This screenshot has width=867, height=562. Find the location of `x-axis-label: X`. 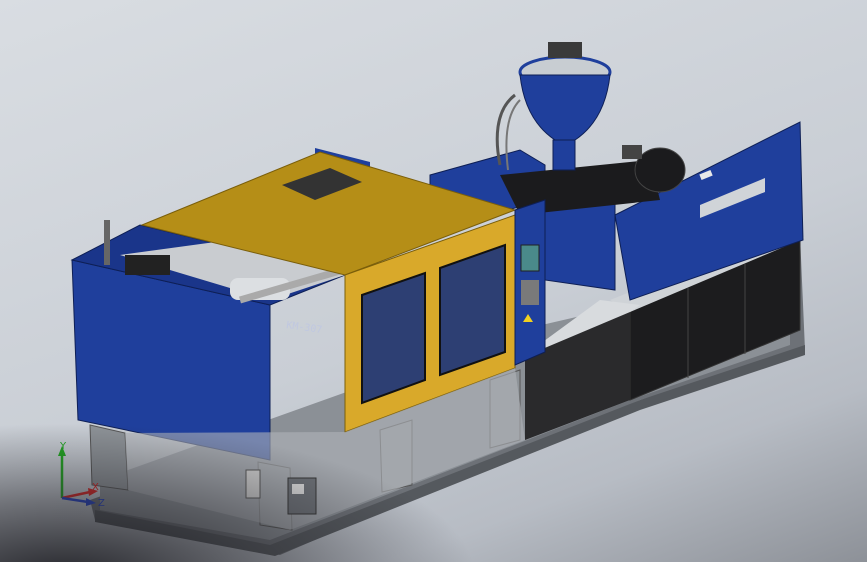

x-axis-label: X is located at coordinates (95, 487).